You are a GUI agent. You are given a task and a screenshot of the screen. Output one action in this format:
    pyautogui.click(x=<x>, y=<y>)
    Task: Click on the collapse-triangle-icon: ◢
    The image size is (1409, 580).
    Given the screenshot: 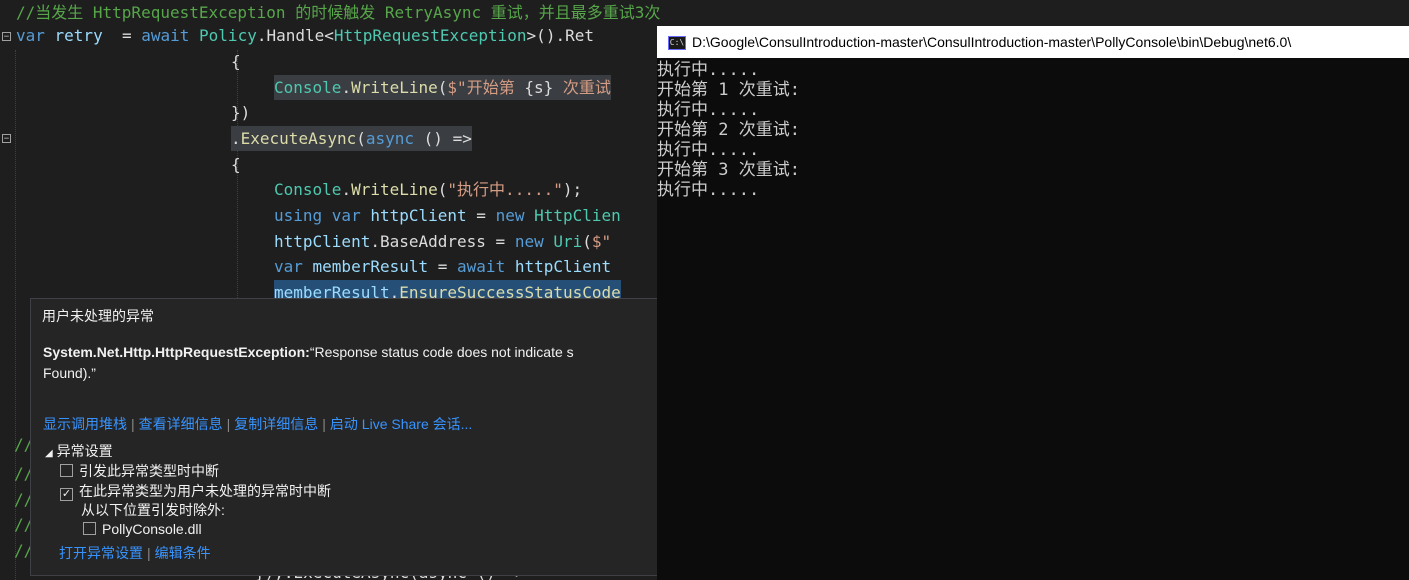 What is the action you would take?
    pyautogui.click(x=49, y=453)
    